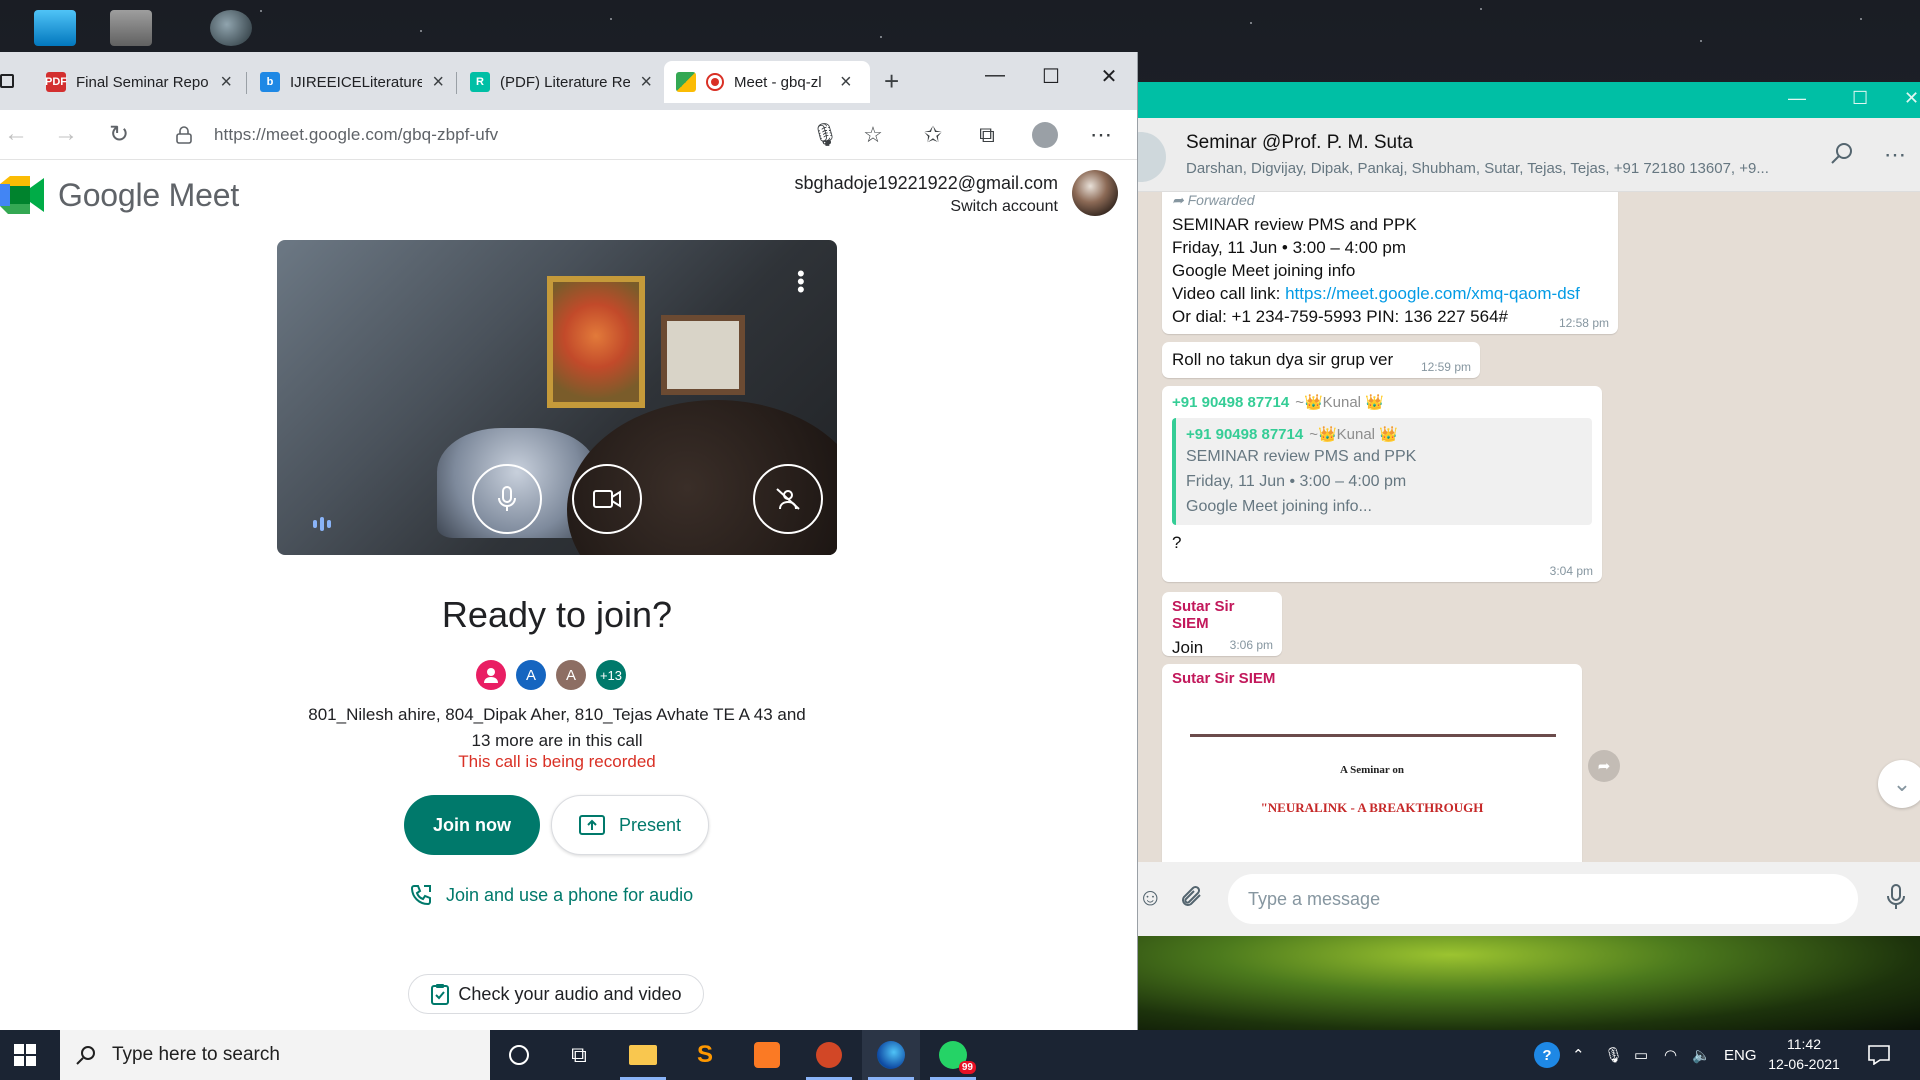 The width and height of the screenshot is (1920, 1080). Describe the element at coordinates (557, 614) in the screenshot. I see `ready-to-join-title: Ready to join?` at that location.